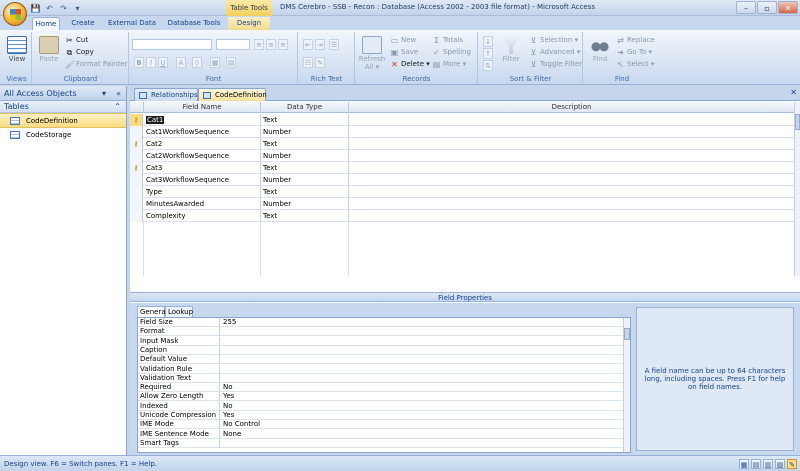 This screenshot has width=800, height=471. What do you see at coordinates (423, 415) in the screenshot?
I see `property-value: Yes` at bounding box center [423, 415].